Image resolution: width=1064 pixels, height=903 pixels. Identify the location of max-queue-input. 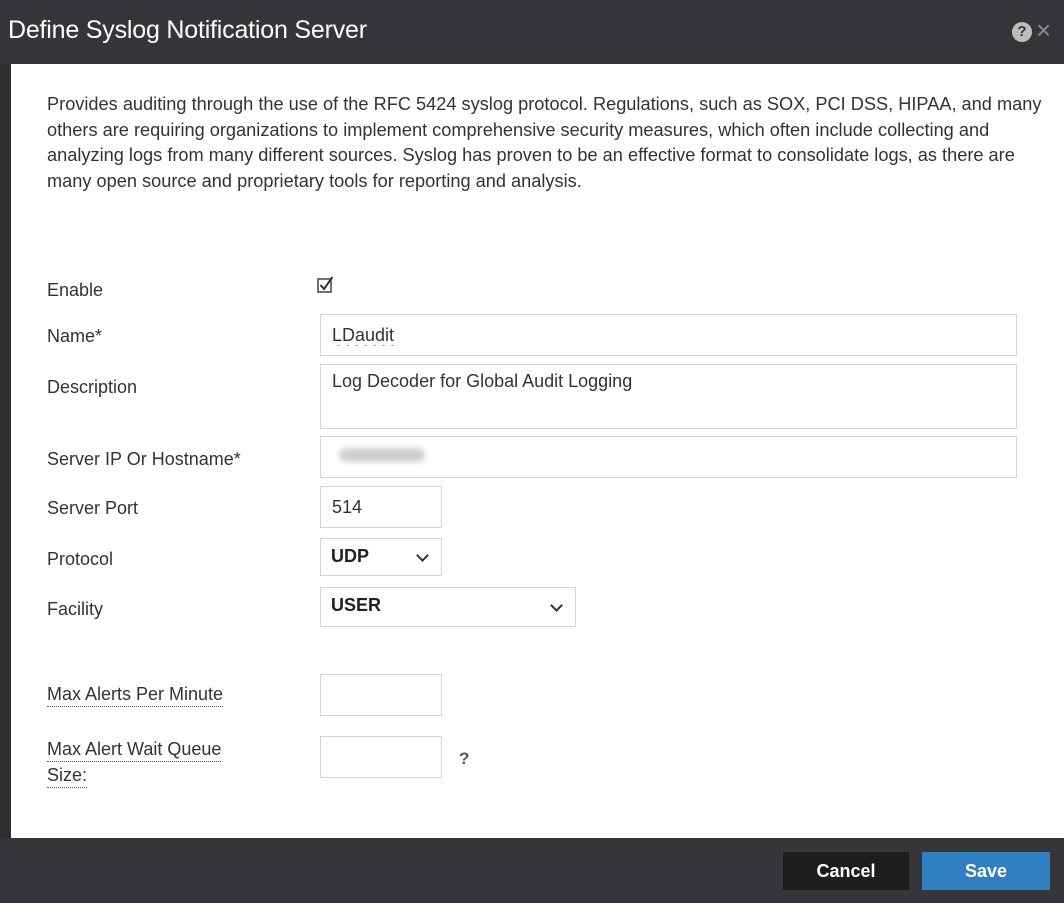
(381, 757).